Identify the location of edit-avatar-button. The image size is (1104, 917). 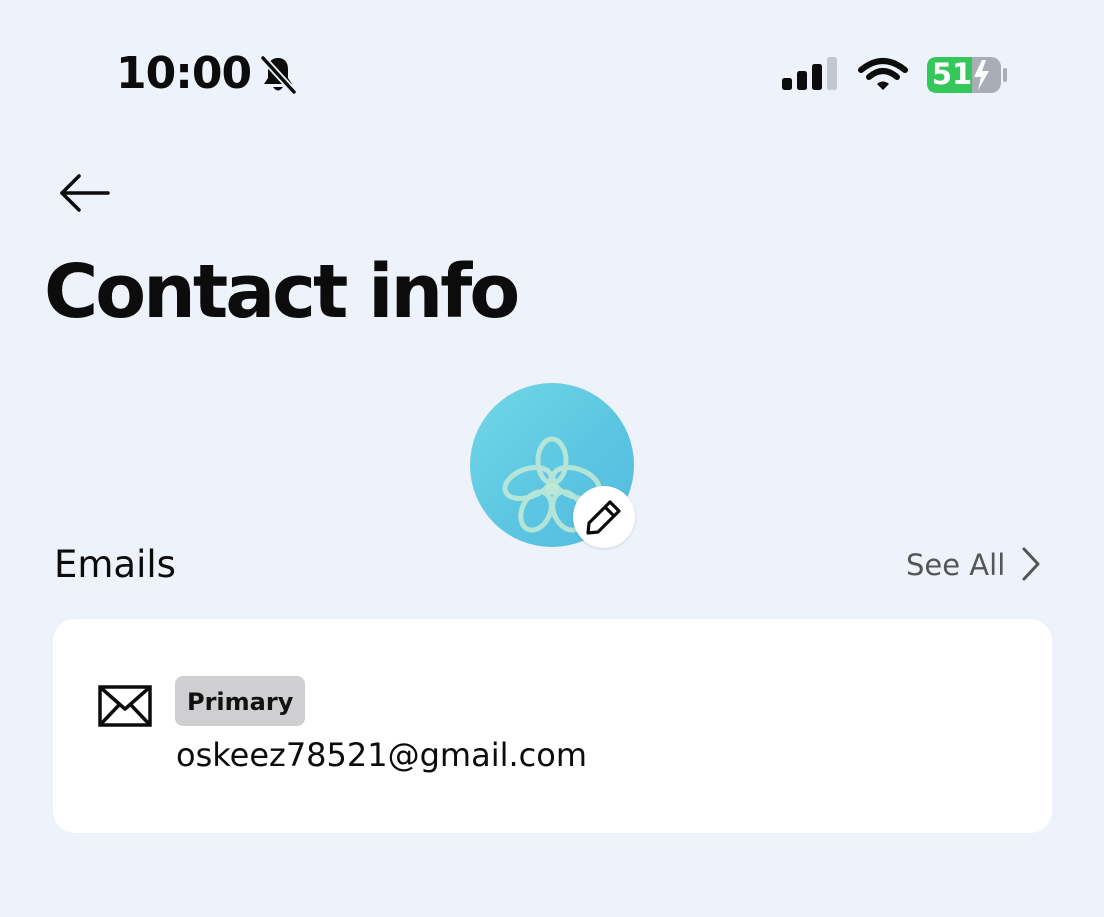
(604, 517).